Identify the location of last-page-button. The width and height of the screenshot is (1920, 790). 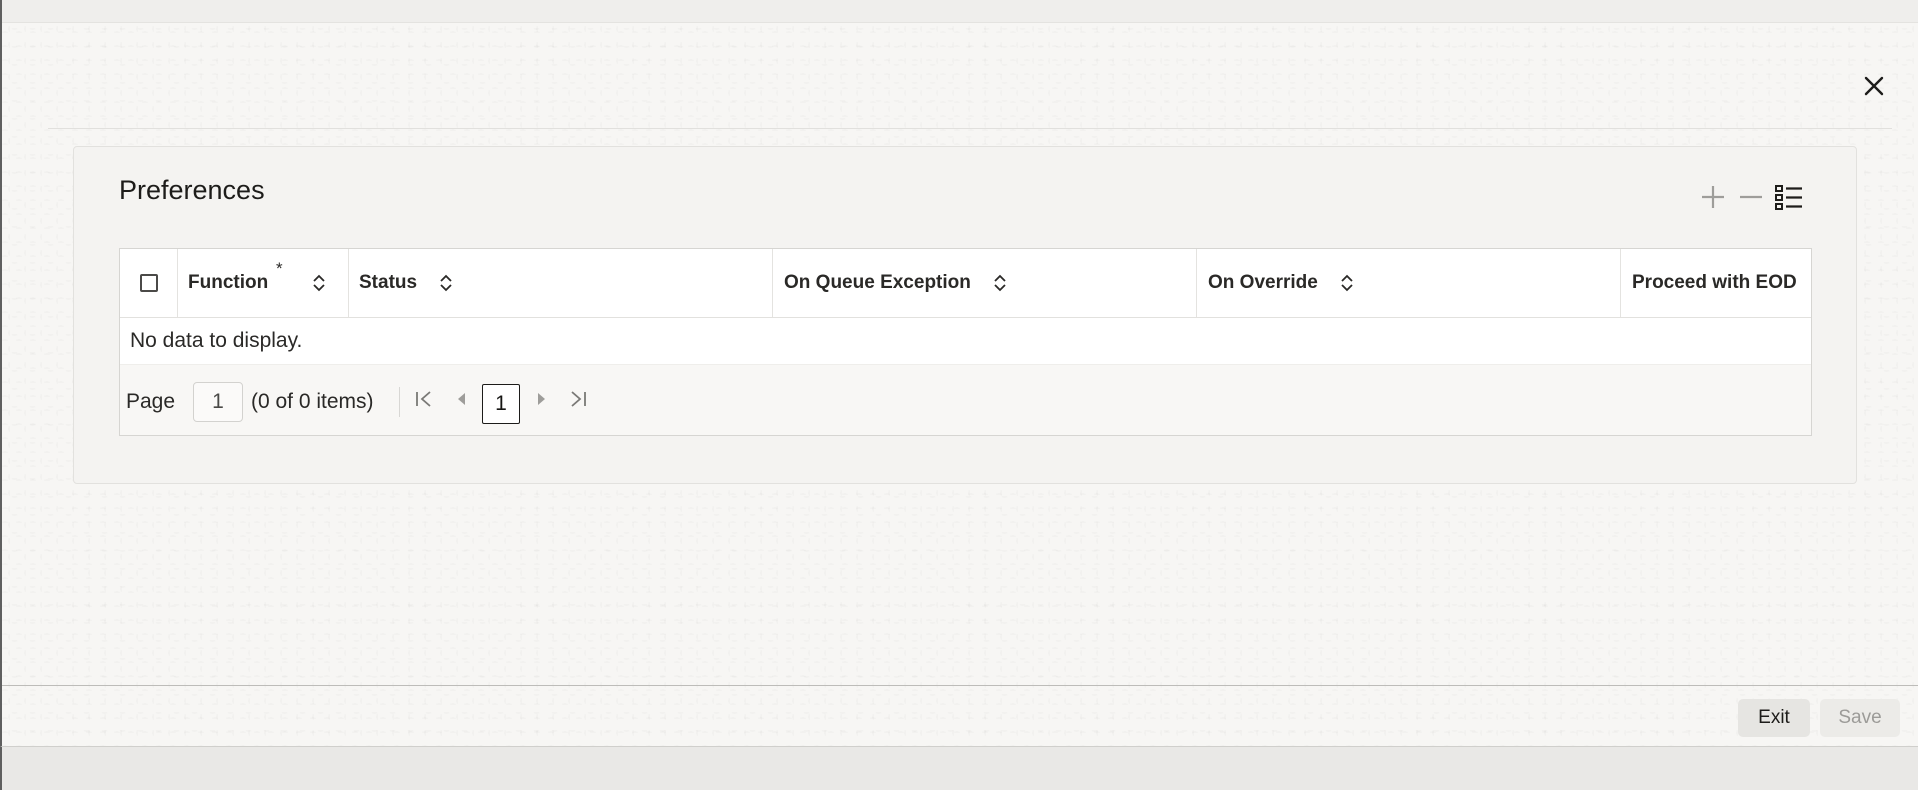
(578, 401).